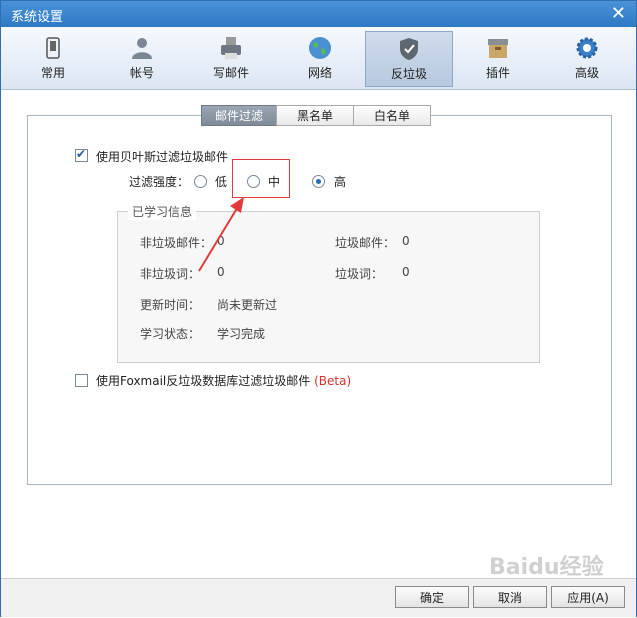 This screenshot has height=618, width=637. Describe the element at coordinates (200, 181) in the screenshot. I see `strength-low-radio` at that location.